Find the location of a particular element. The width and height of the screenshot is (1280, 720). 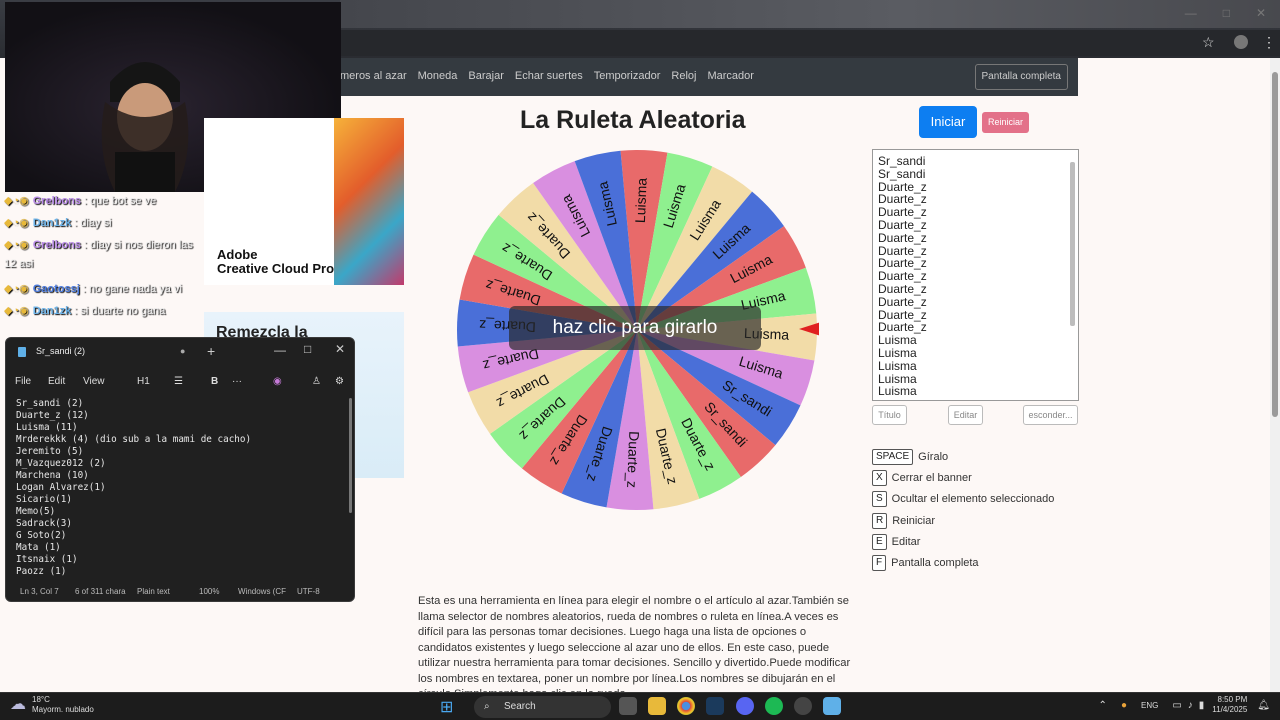

shortcut-item: E Editar is located at coordinates (896, 541).